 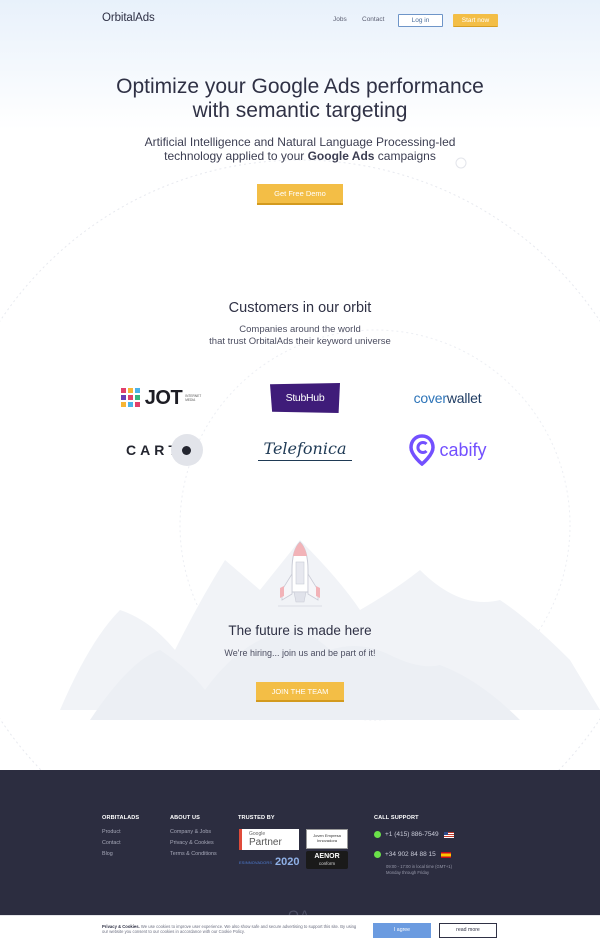 I want to click on footer-col-support: CALL SUPPORT, so click(x=396, y=822).